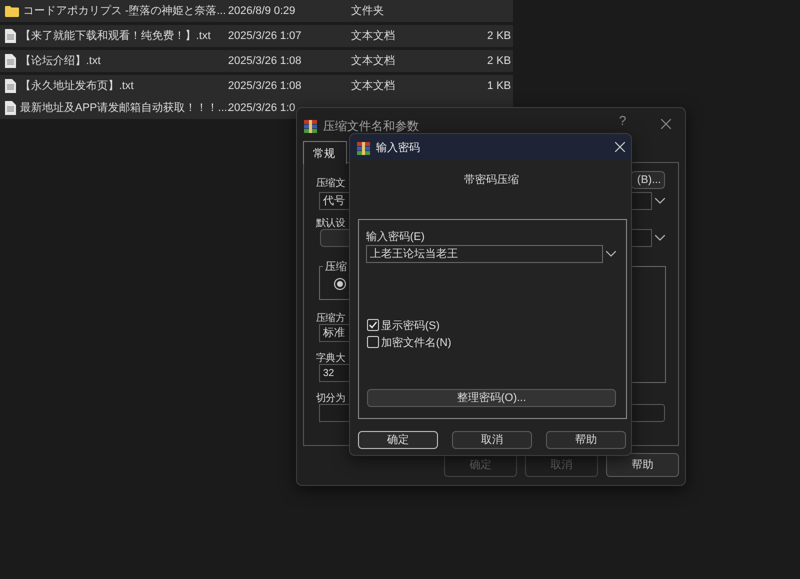  What do you see at coordinates (262, 11) in the screenshot?
I see `file-date: 2026/8/9 0:29` at bounding box center [262, 11].